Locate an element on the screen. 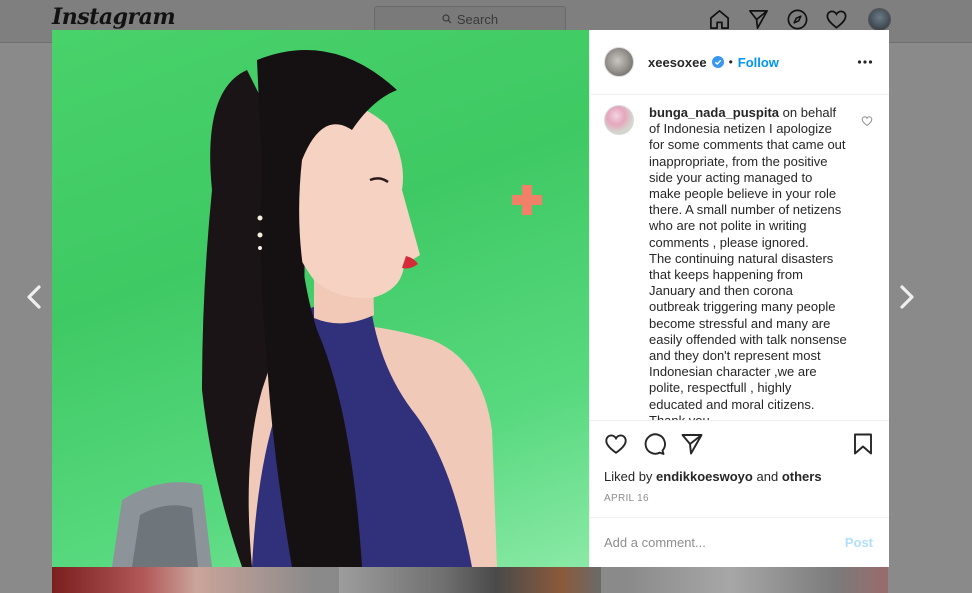  save-bookmark-icon is located at coordinates (863, 444).